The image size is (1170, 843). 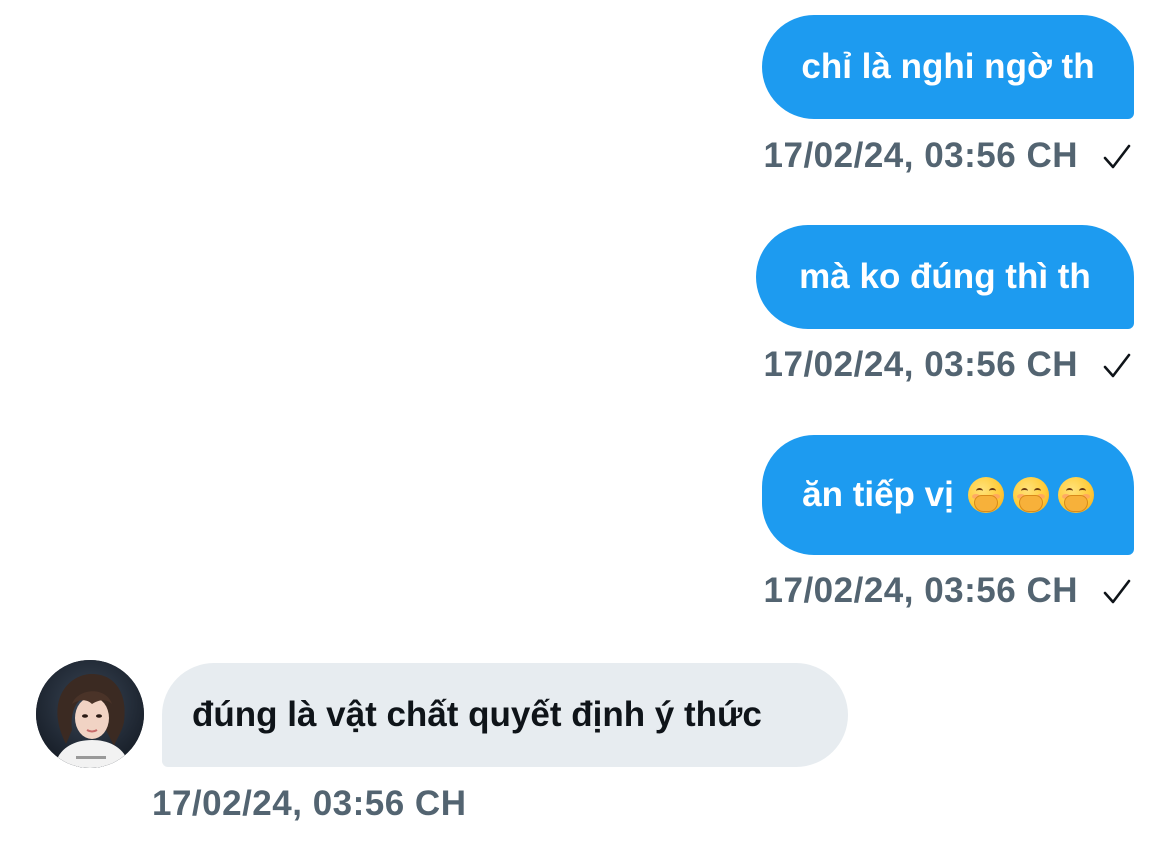 What do you see at coordinates (477, 714) in the screenshot?
I see `message-text: đúng là vật chất quyết định ý thức` at bounding box center [477, 714].